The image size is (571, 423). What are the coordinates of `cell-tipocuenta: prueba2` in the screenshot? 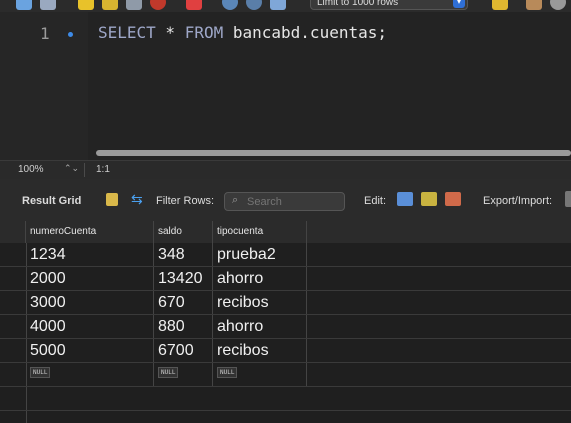 It's located at (260, 254).